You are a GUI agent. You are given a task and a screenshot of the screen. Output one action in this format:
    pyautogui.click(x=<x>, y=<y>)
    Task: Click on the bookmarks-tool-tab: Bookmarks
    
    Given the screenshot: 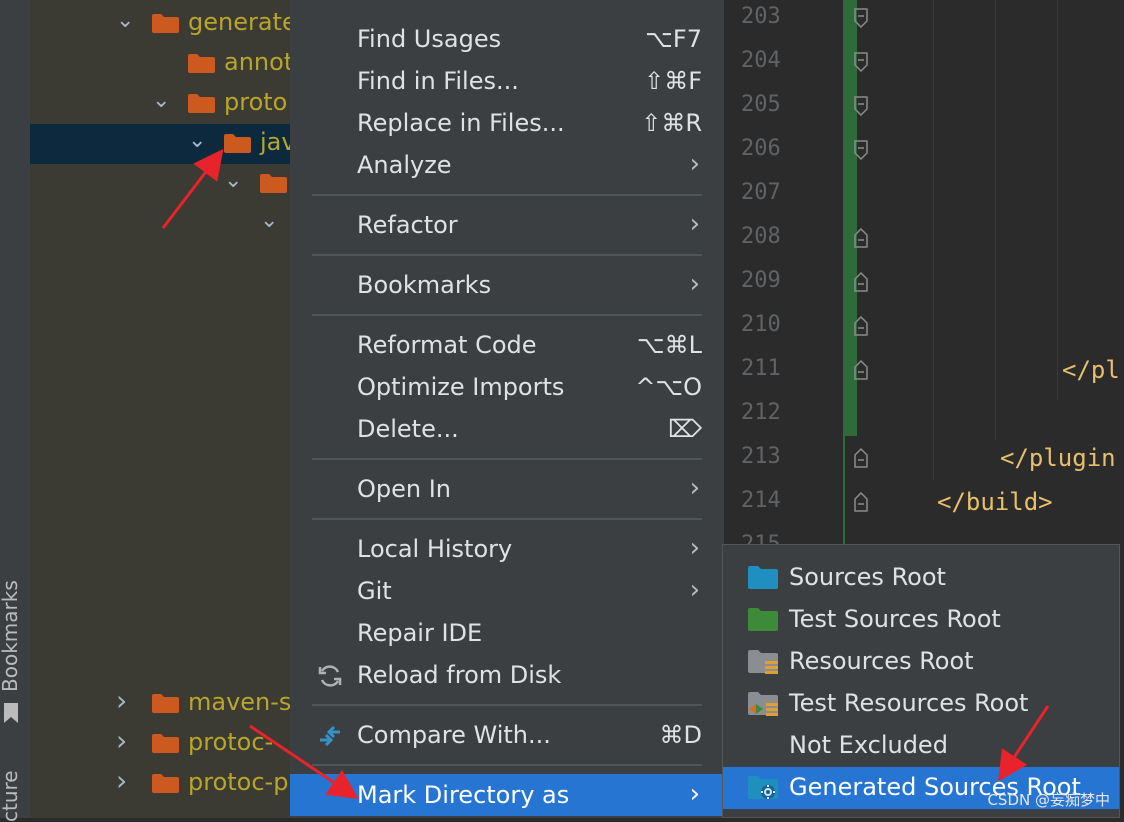 What is the action you would take?
    pyautogui.click(x=11, y=636)
    